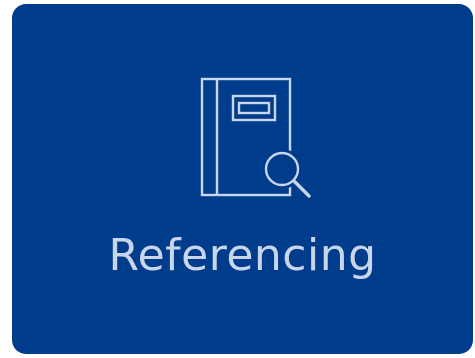 This screenshot has width=475, height=358. Describe the element at coordinates (242, 255) in the screenshot. I see `tile-label: Referencing` at that location.